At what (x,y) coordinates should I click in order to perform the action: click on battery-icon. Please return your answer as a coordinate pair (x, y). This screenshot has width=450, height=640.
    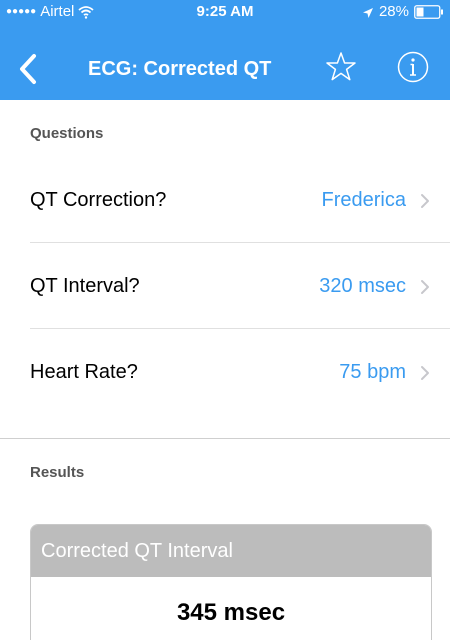
    Looking at the image, I should click on (429, 11).